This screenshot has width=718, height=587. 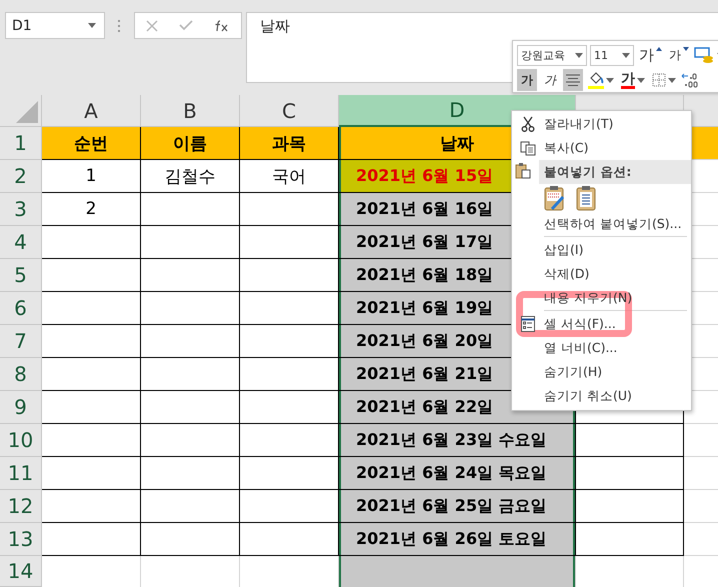 What do you see at coordinates (289, 143) in the screenshot?
I see `table-cell: 과목` at bounding box center [289, 143].